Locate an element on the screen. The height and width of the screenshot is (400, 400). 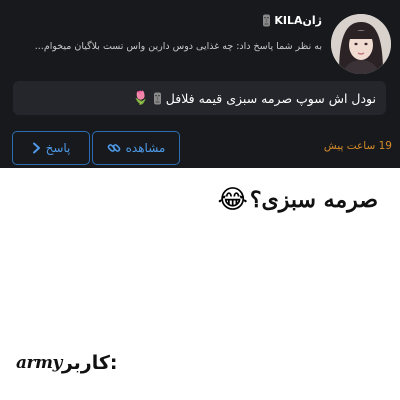
tulip-icon: 🌷 is located at coordinates (140, 98).